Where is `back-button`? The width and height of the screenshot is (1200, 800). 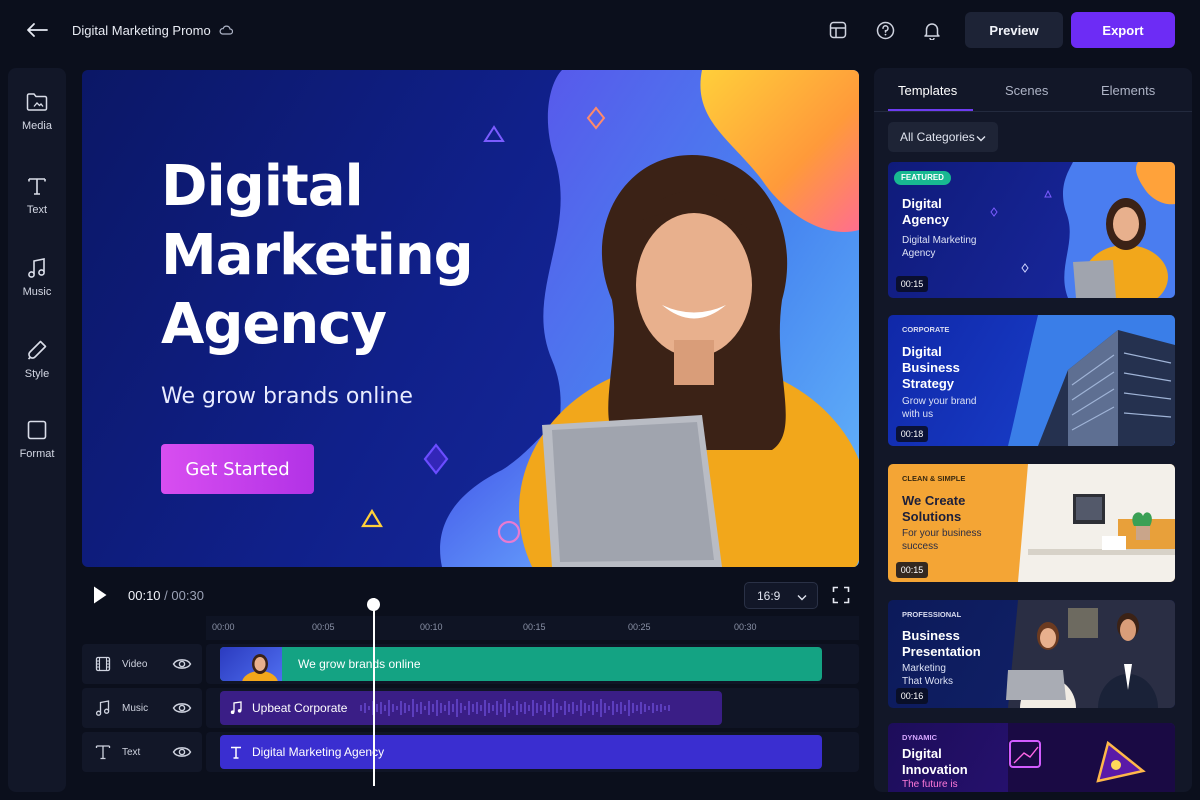 back-button is located at coordinates (37, 30).